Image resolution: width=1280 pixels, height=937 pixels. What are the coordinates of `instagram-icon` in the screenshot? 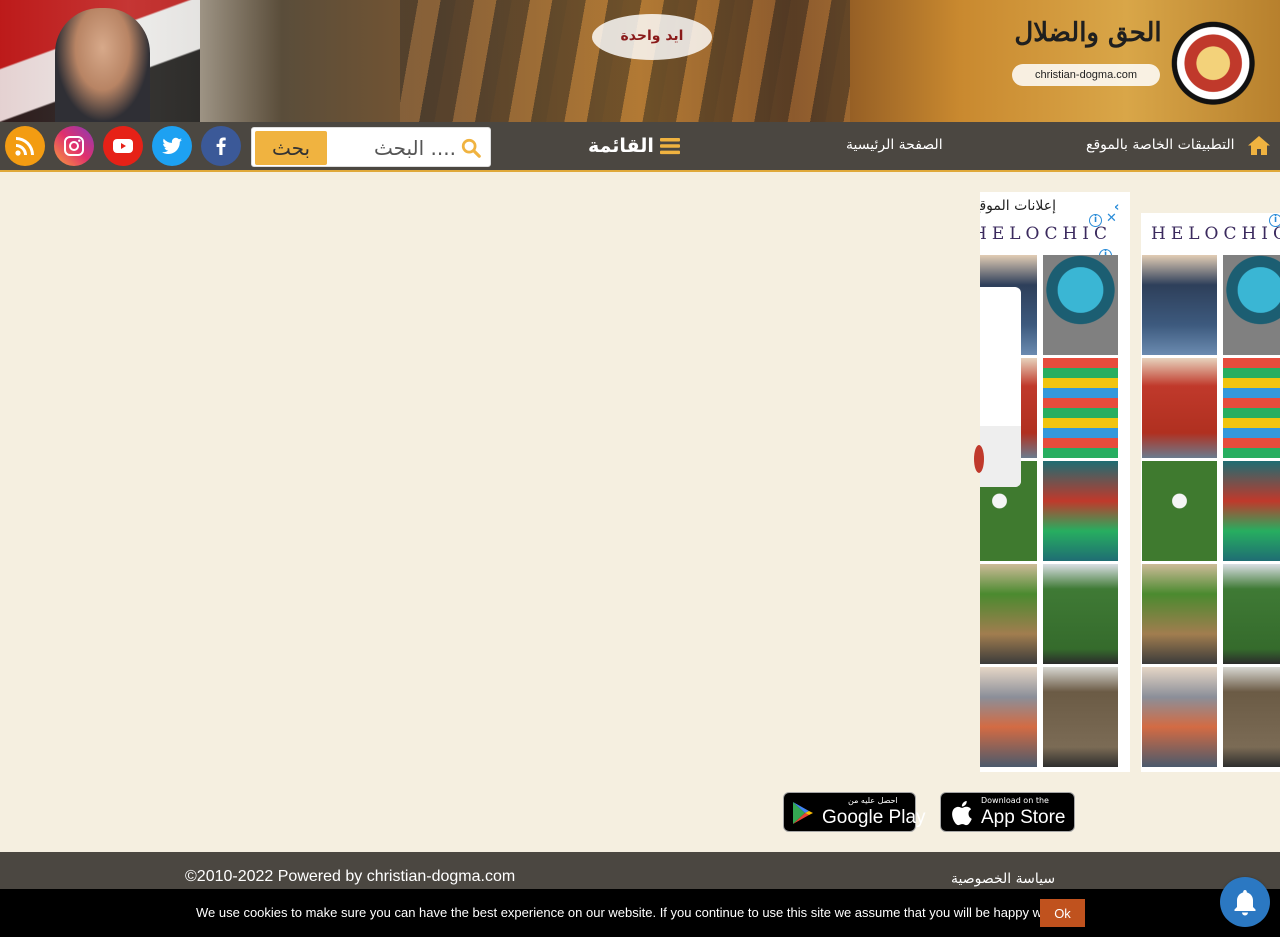 It's located at (74, 146).